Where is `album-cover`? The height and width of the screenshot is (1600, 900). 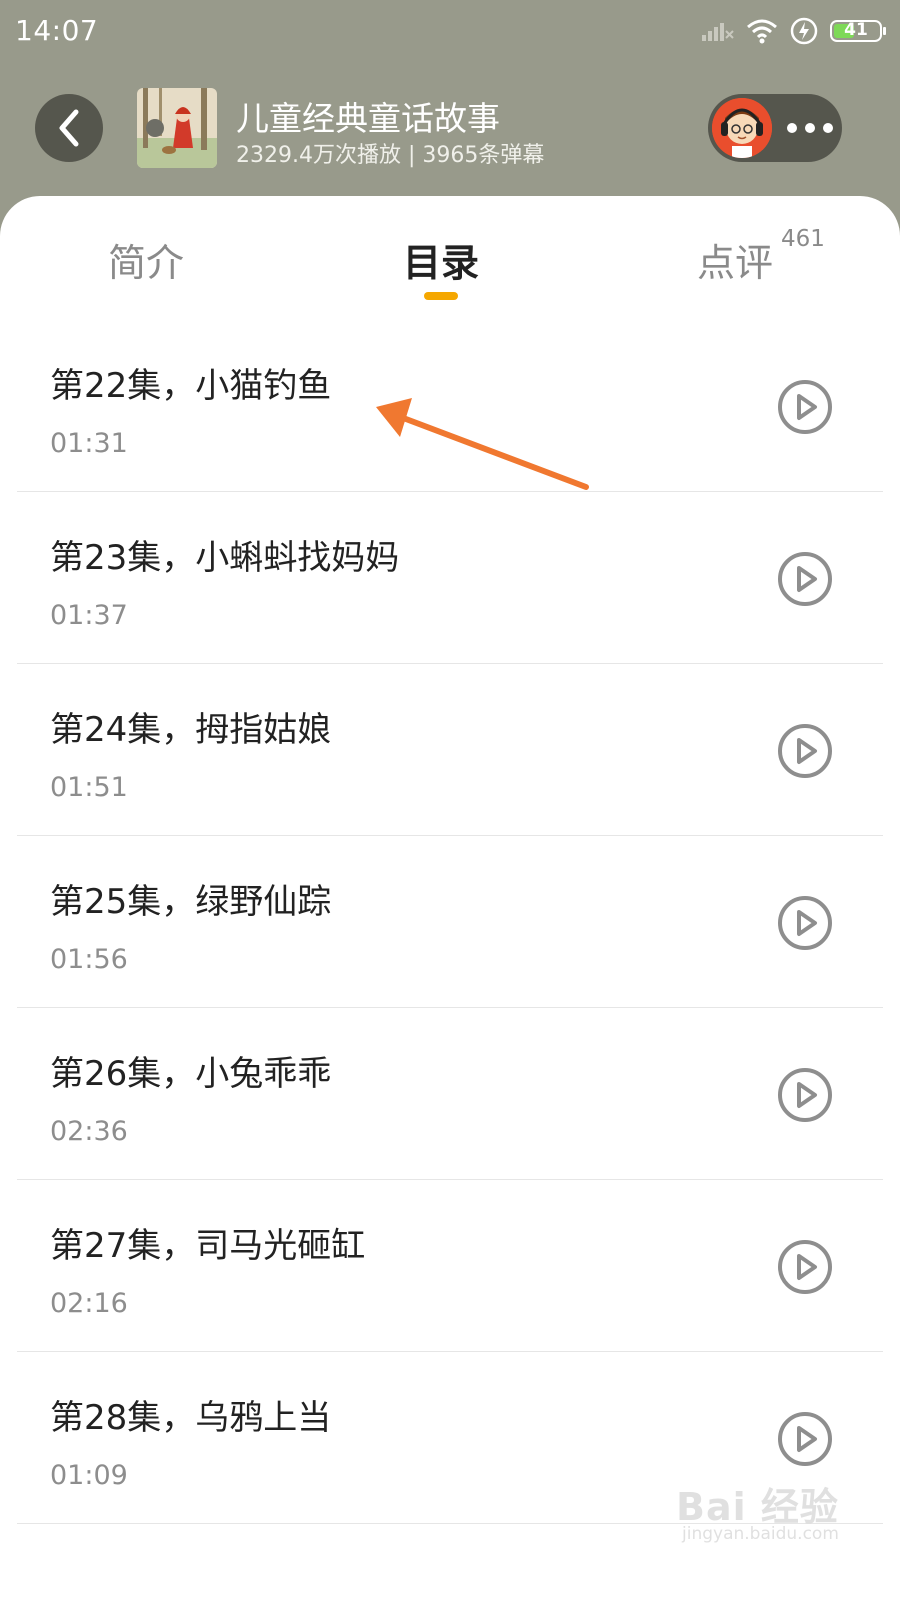
album-cover is located at coordinates (177, 128).